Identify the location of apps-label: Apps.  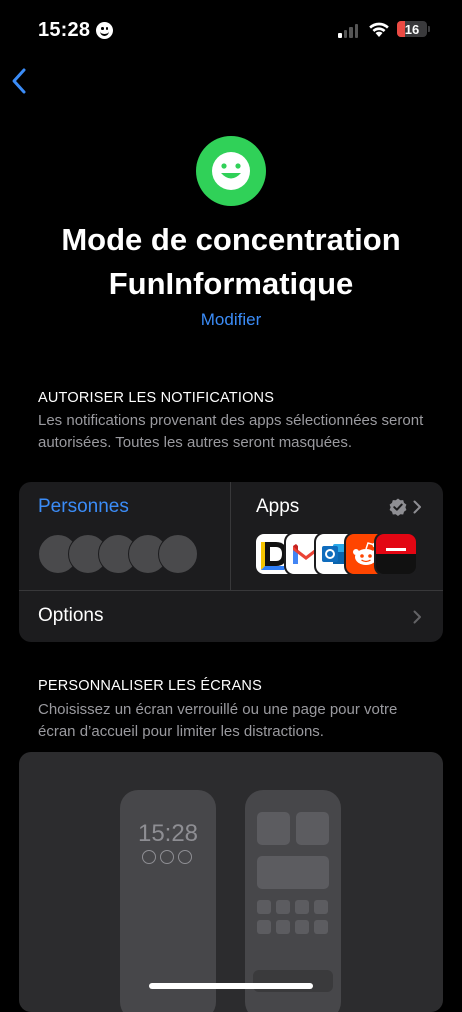
(278, 506).